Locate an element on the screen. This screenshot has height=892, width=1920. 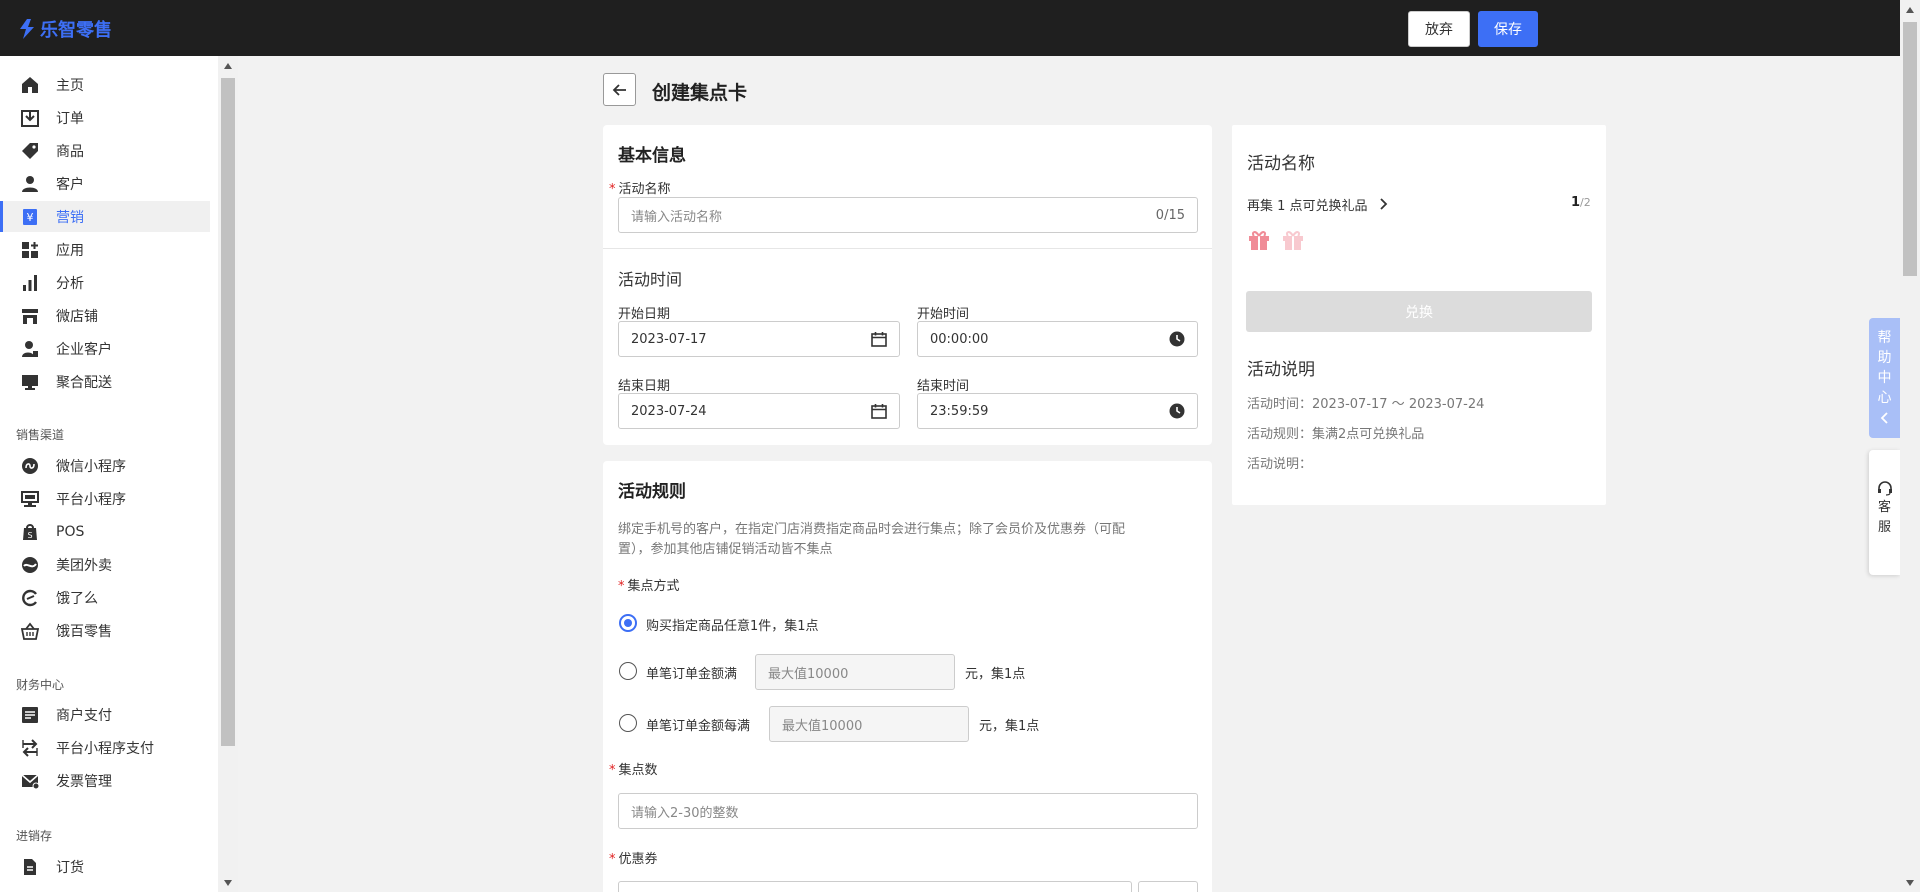
app-logo: 乐智零售 is located at coordinates (65, 29).